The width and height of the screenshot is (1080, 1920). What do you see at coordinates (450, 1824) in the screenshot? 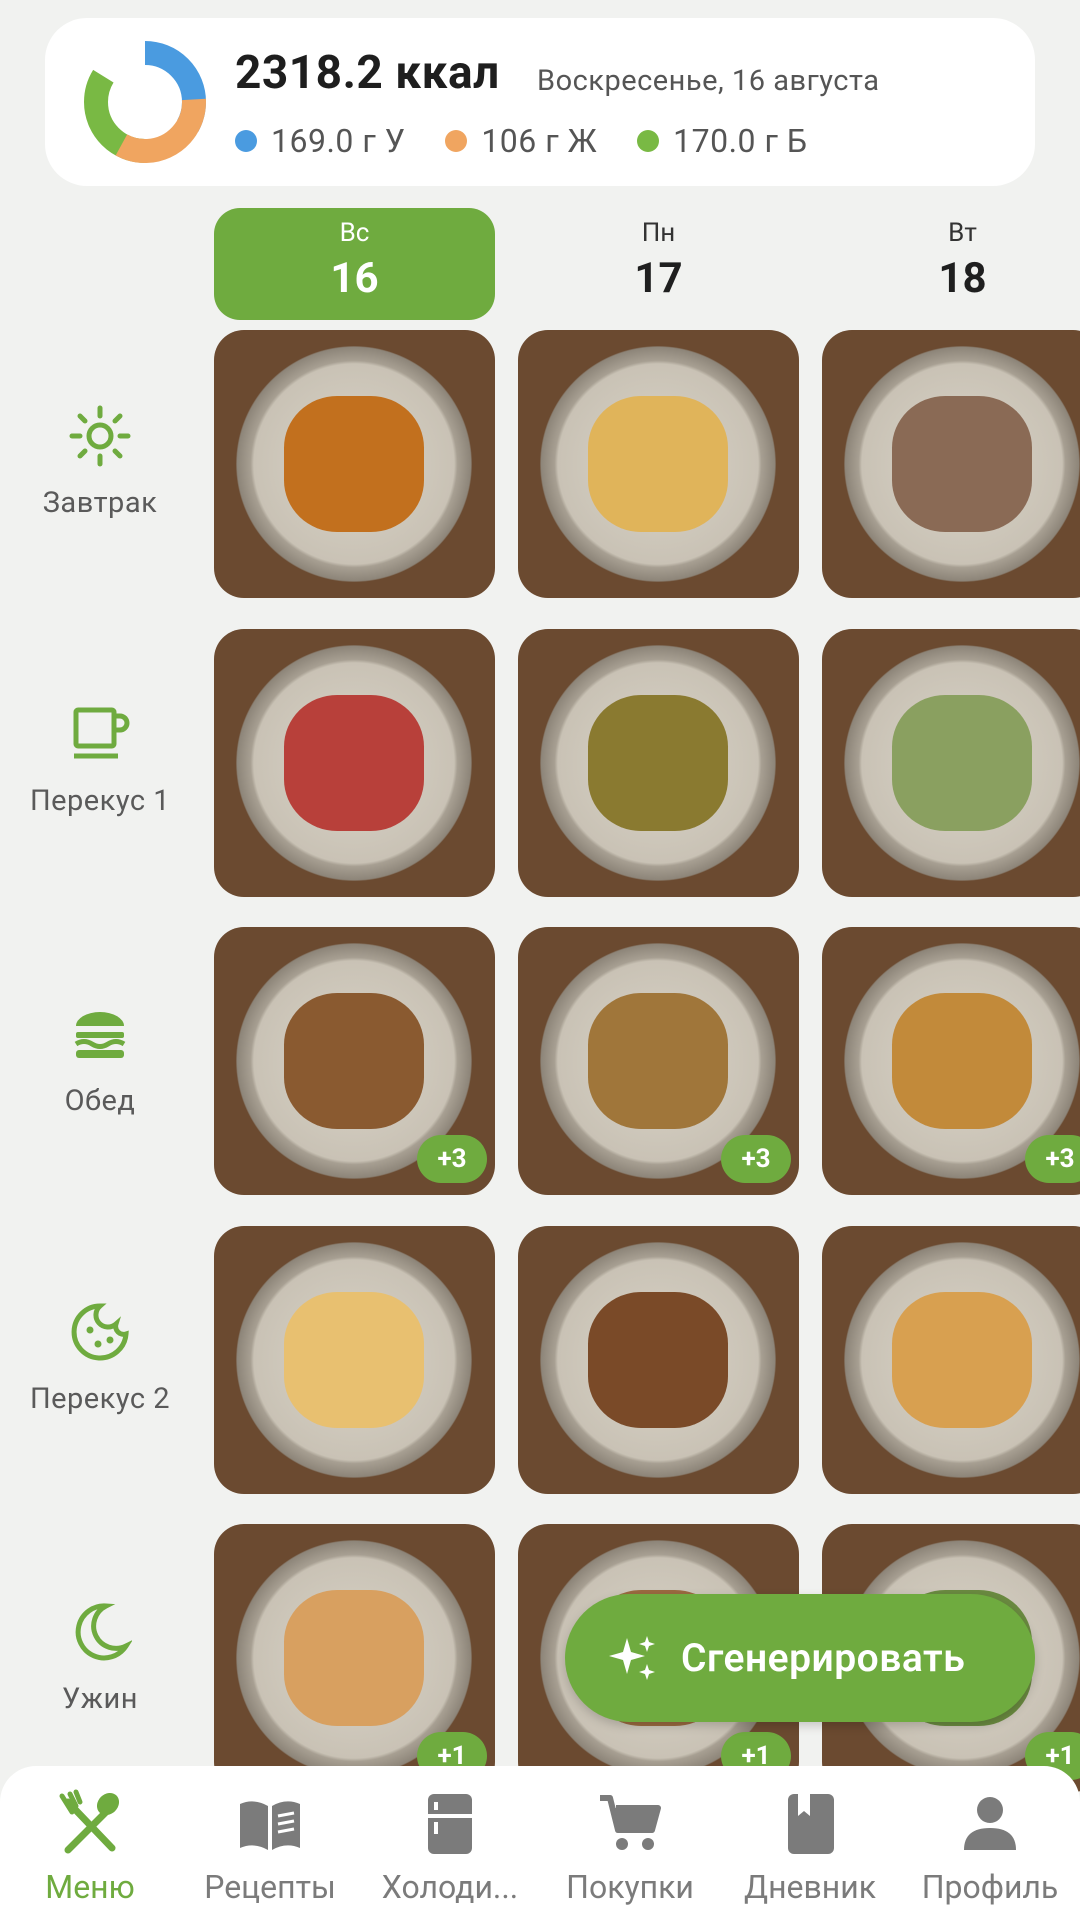
I see `fridge-icon` at bounding box center [450, 1824].